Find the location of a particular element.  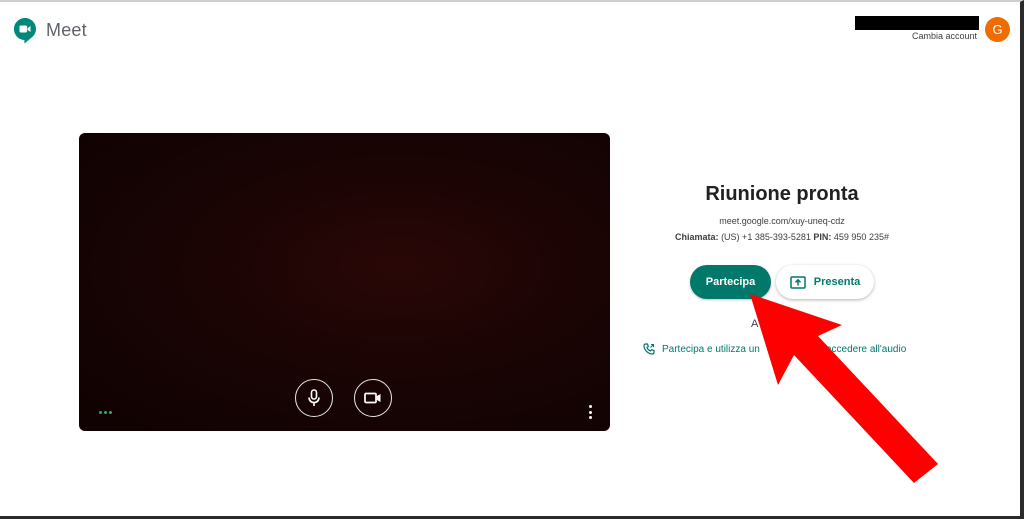

avatar: G is located at coordinates (997, 29).